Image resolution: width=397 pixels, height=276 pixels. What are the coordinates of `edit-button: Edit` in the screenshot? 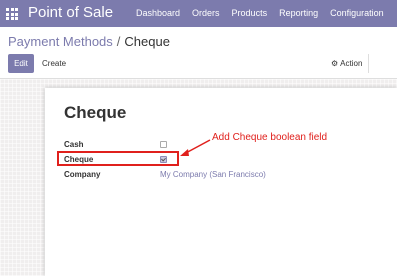 It's located at (21, 63).